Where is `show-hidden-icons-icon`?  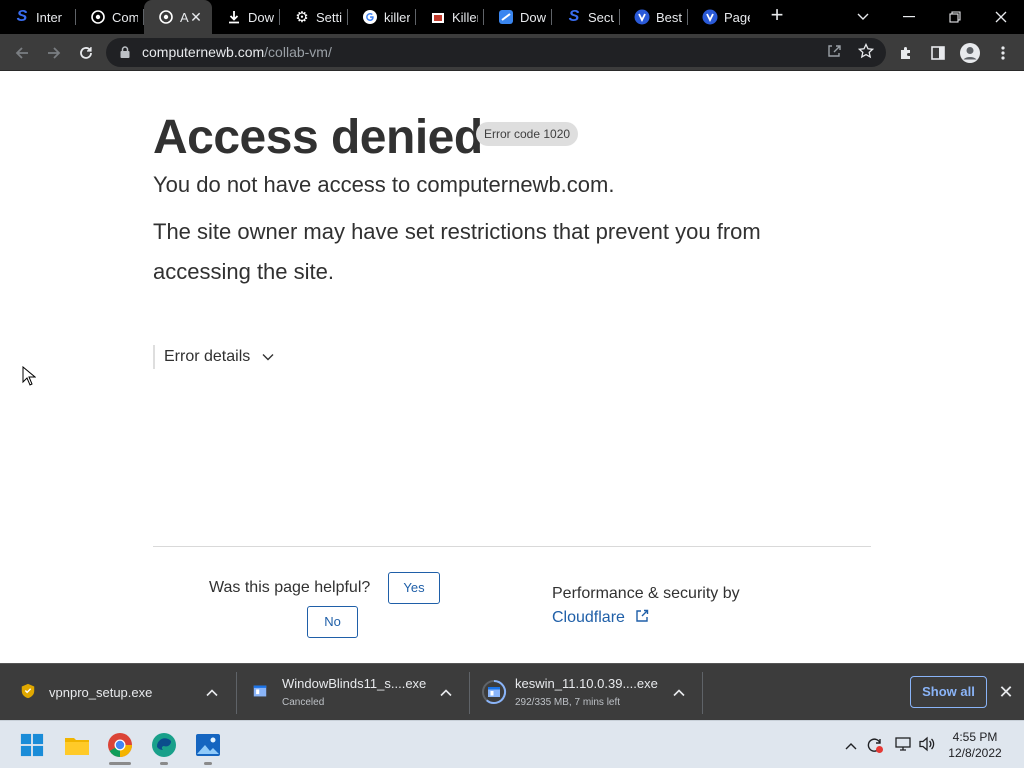
show-hidden-icons-icon is located at coordinates (851, 745).